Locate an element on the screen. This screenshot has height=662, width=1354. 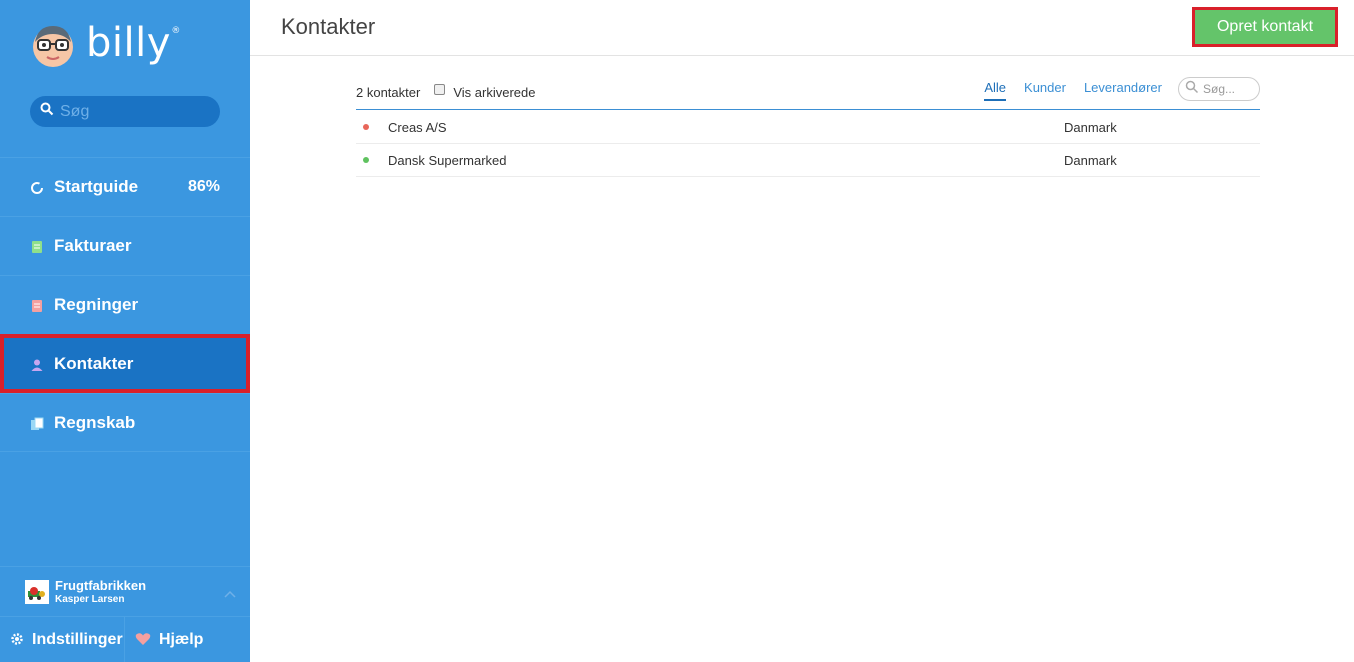
contacts-search is located at coordinates (1219, 89).